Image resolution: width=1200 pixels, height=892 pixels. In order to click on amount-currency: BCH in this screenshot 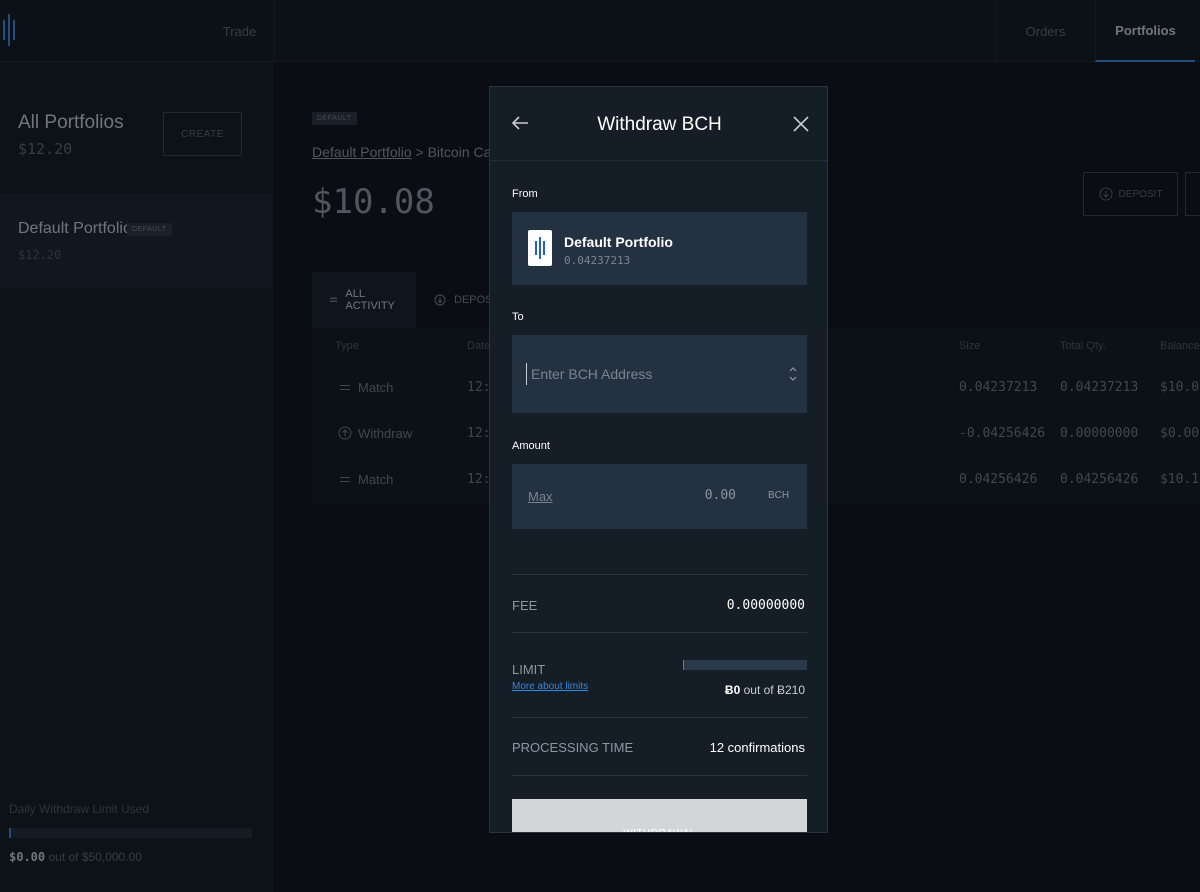, I will do `click(779, 495)`.